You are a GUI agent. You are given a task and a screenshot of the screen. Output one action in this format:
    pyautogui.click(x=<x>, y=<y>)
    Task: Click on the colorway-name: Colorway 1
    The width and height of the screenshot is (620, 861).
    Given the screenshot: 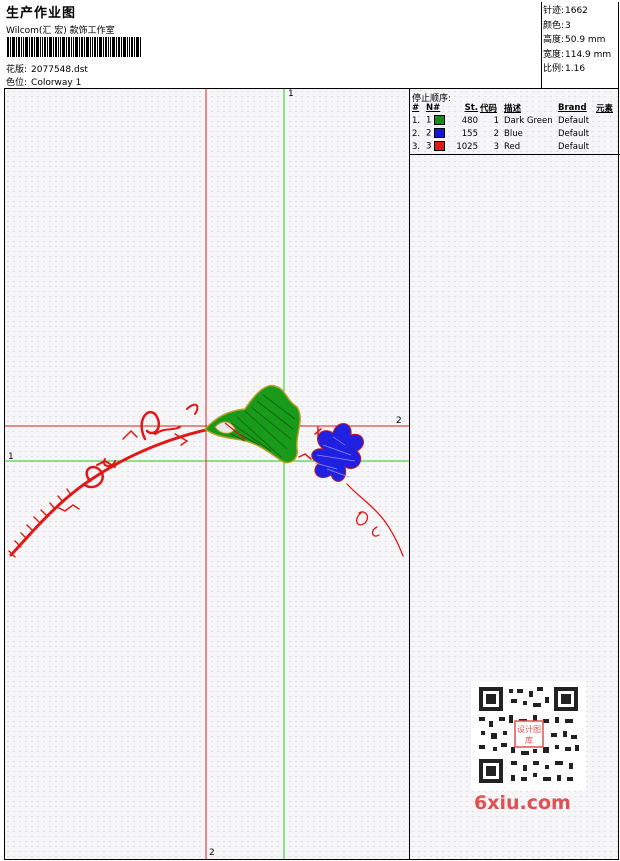 What is the action you would take?
    pyautogui.click(x=56, y=83)
    